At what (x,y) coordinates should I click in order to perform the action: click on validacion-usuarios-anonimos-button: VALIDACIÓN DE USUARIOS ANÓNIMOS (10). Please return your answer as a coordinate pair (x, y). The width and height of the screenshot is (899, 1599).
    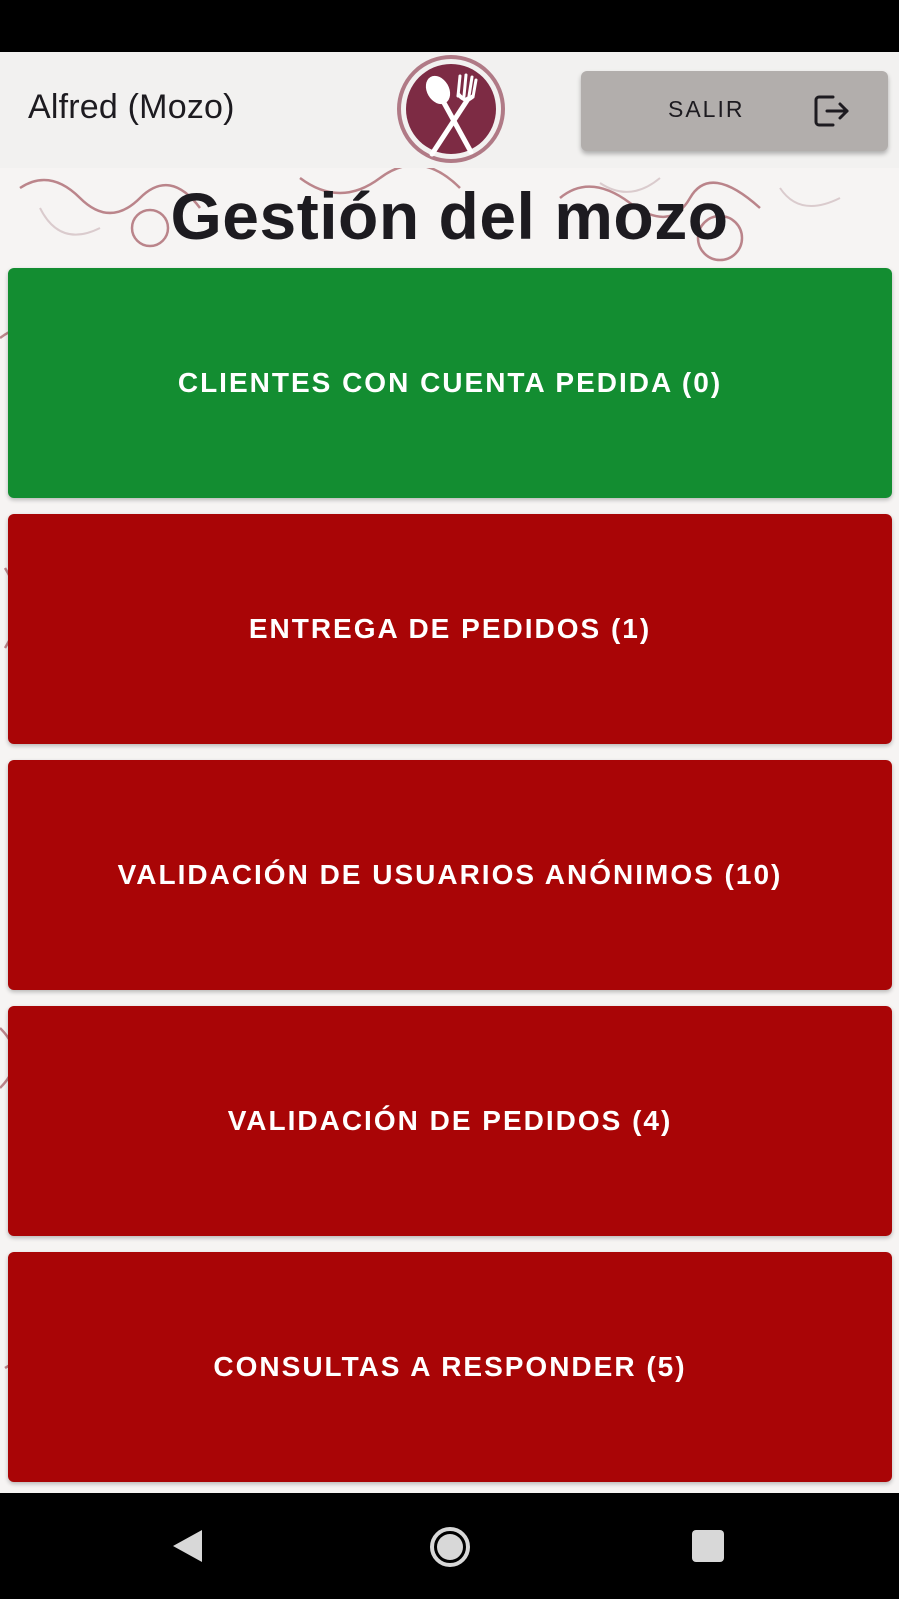
    Looking at the image, I should click on (450, 875).